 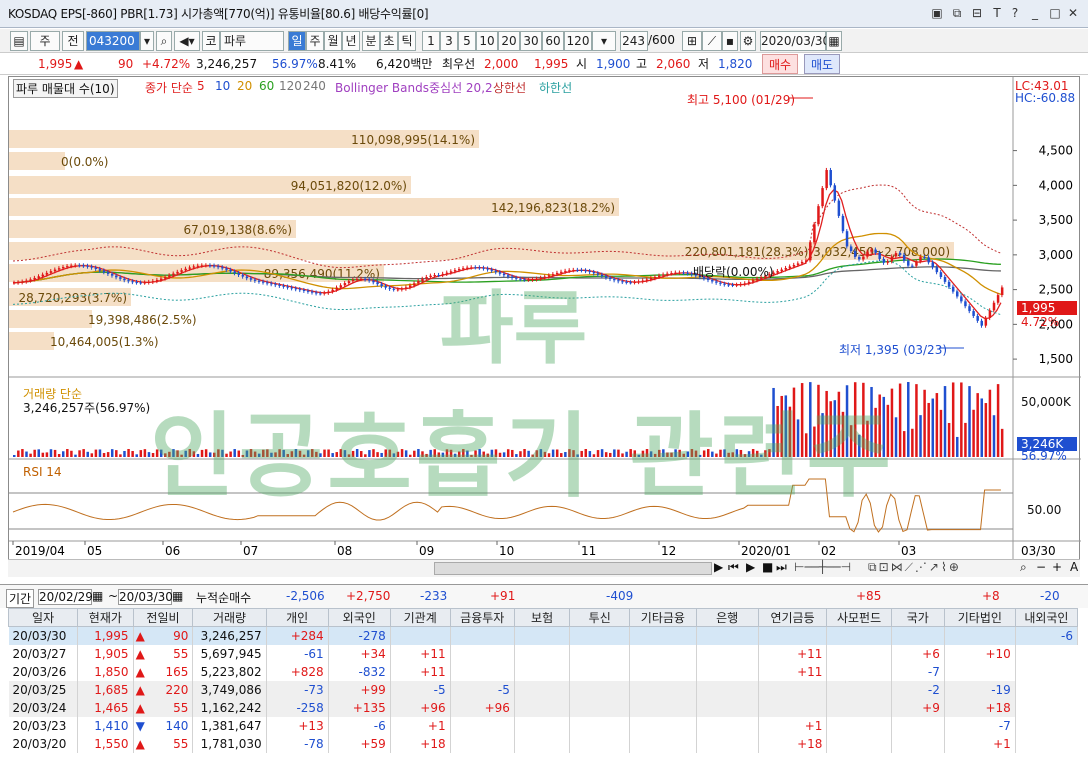 I want to click on sell-button: 매도, so click(x=822, y=64).